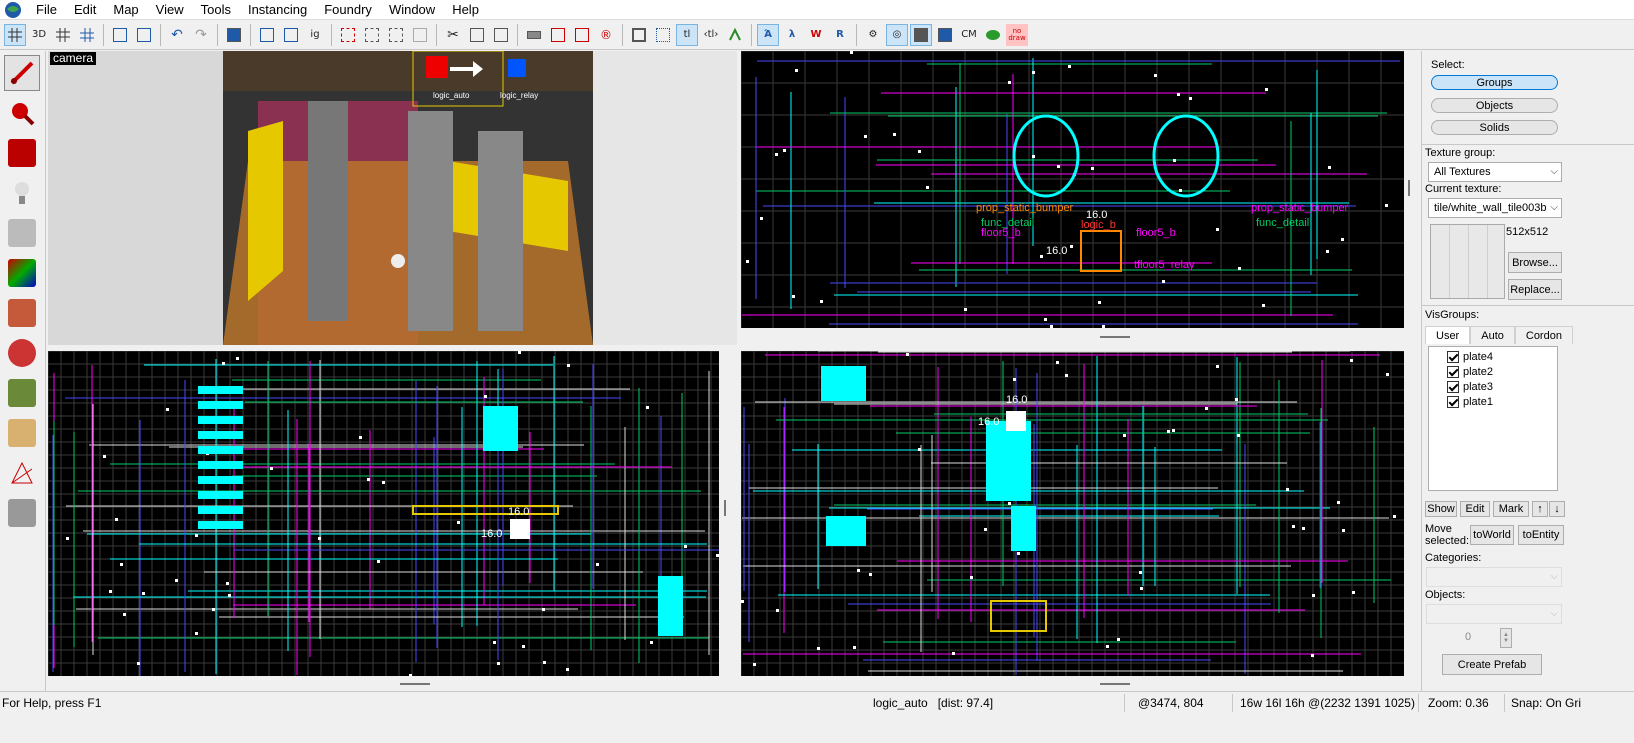  What do you see at coordinates (873, 35) in the screenshot?
I see `textured-icon: ⚙` at bounding box center [873, 35].